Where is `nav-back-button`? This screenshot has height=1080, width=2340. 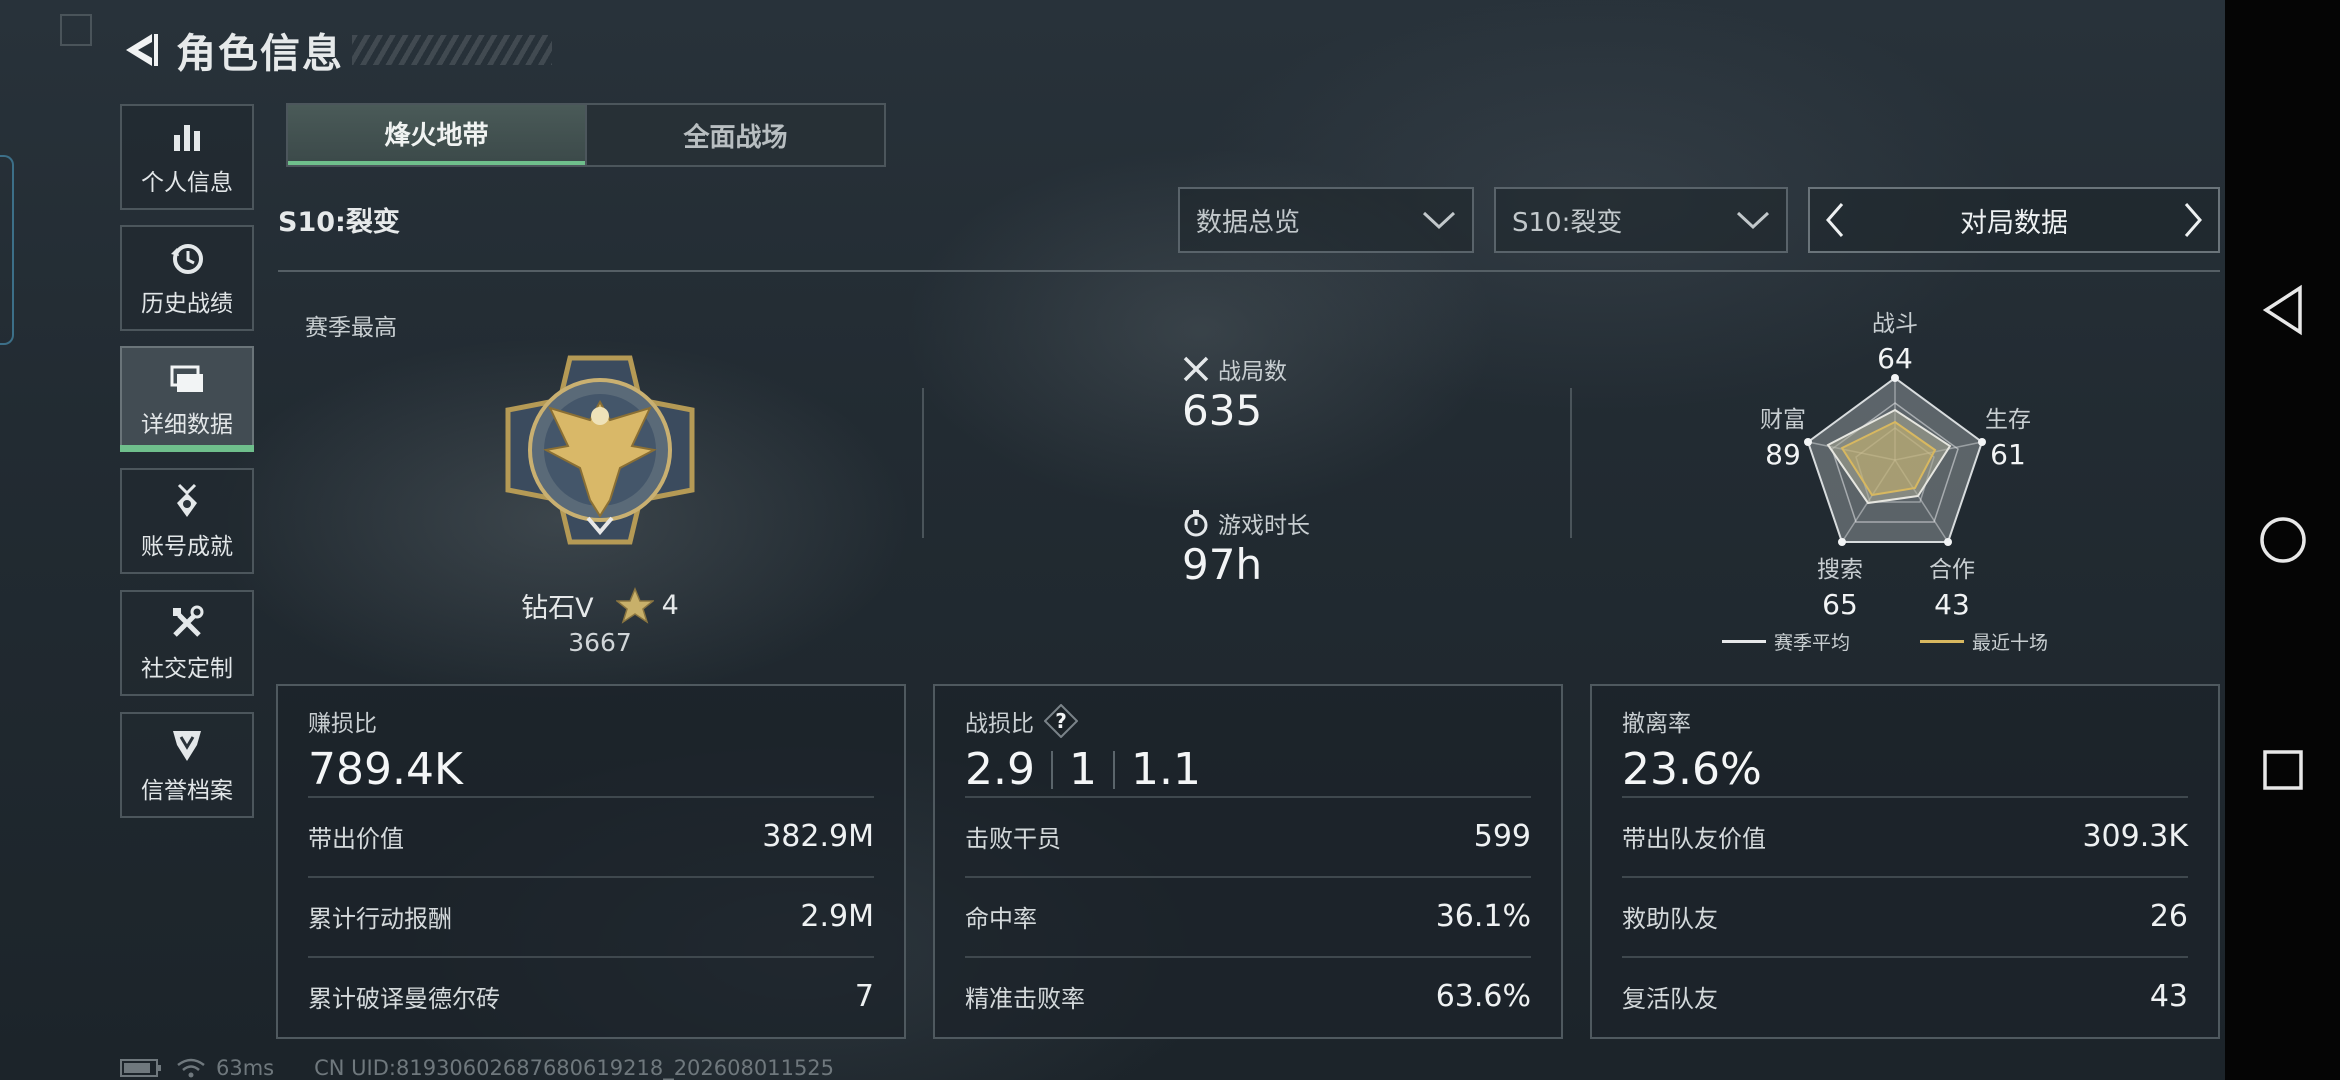
nav-back-button is located at coordinates (2282, 310).